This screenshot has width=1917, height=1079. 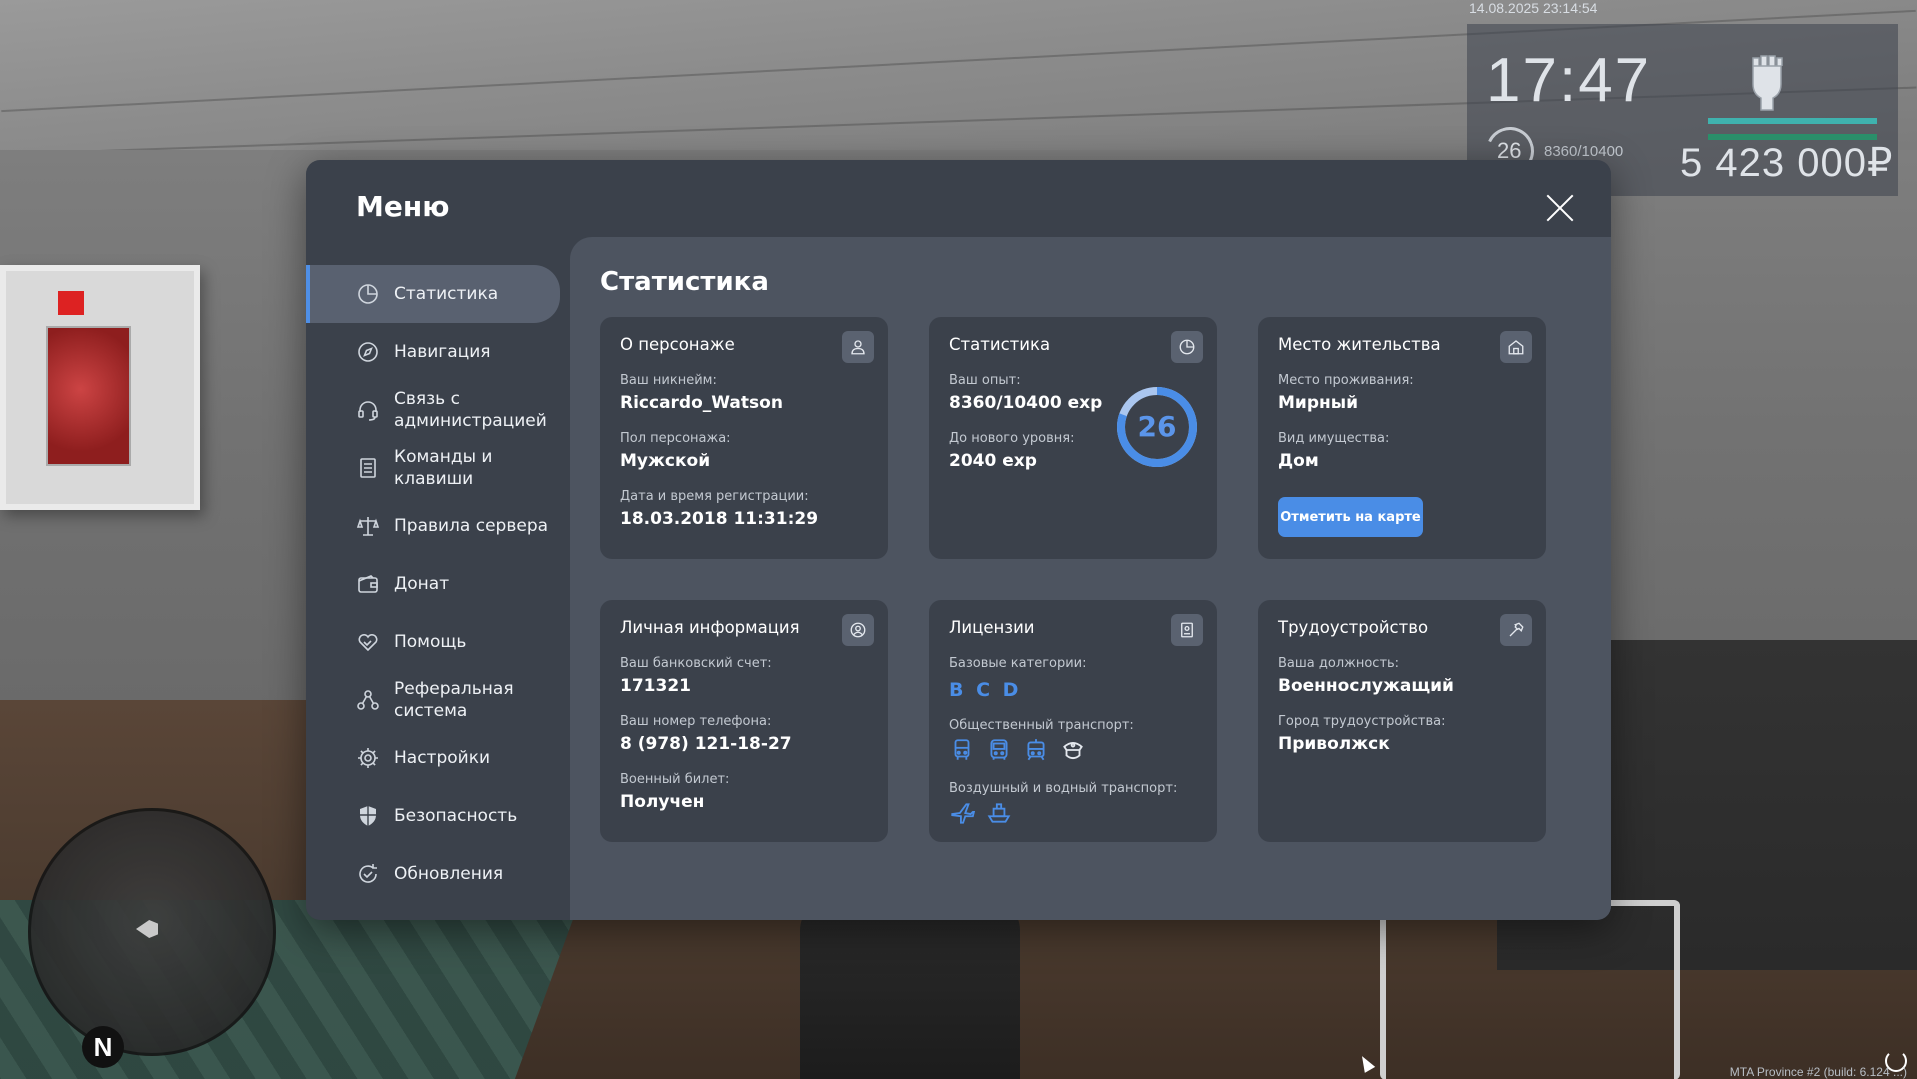 What do you see at coordinates (403, 206) in the screenshot?
I see `menu-title: Меню` at bounding box center [403, 206].